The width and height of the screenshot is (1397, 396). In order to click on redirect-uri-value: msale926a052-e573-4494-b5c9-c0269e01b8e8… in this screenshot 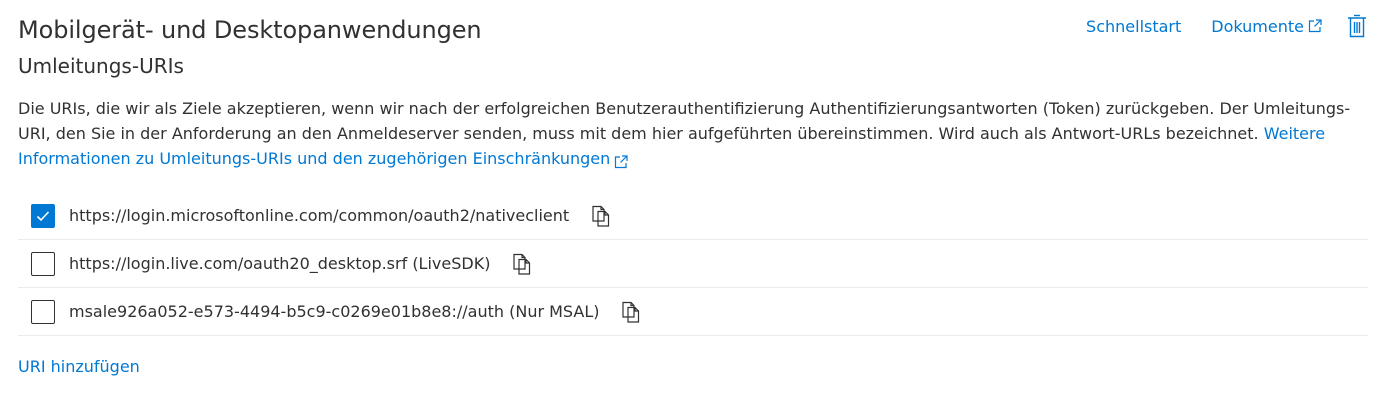, I will do `click(334, 311)`.